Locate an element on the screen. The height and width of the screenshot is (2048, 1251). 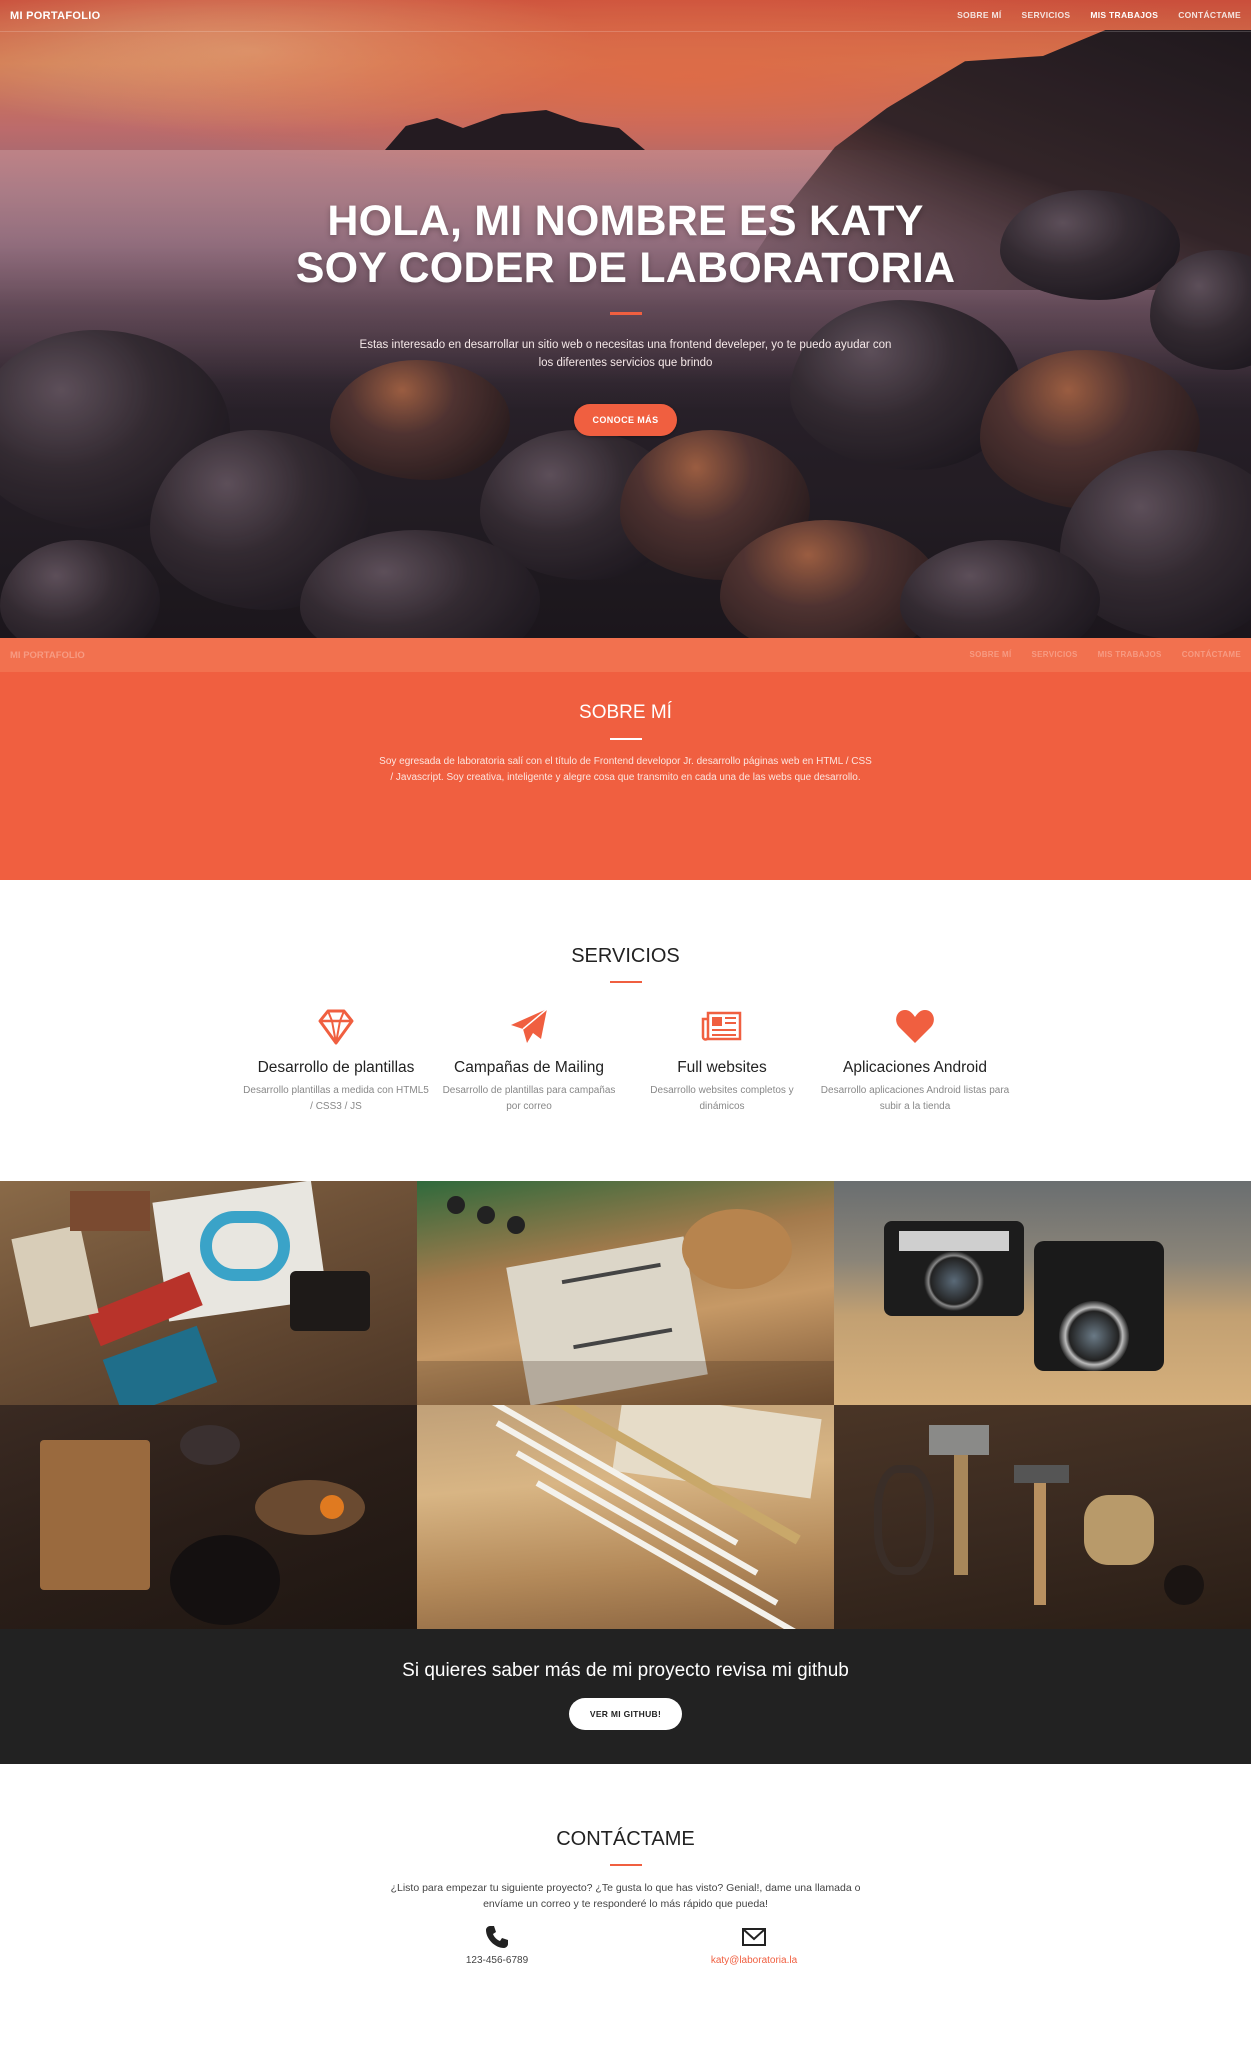
hero-title-line1: HOLA, MI NOMBRE ES KATY is located at coordinates (625, 221).